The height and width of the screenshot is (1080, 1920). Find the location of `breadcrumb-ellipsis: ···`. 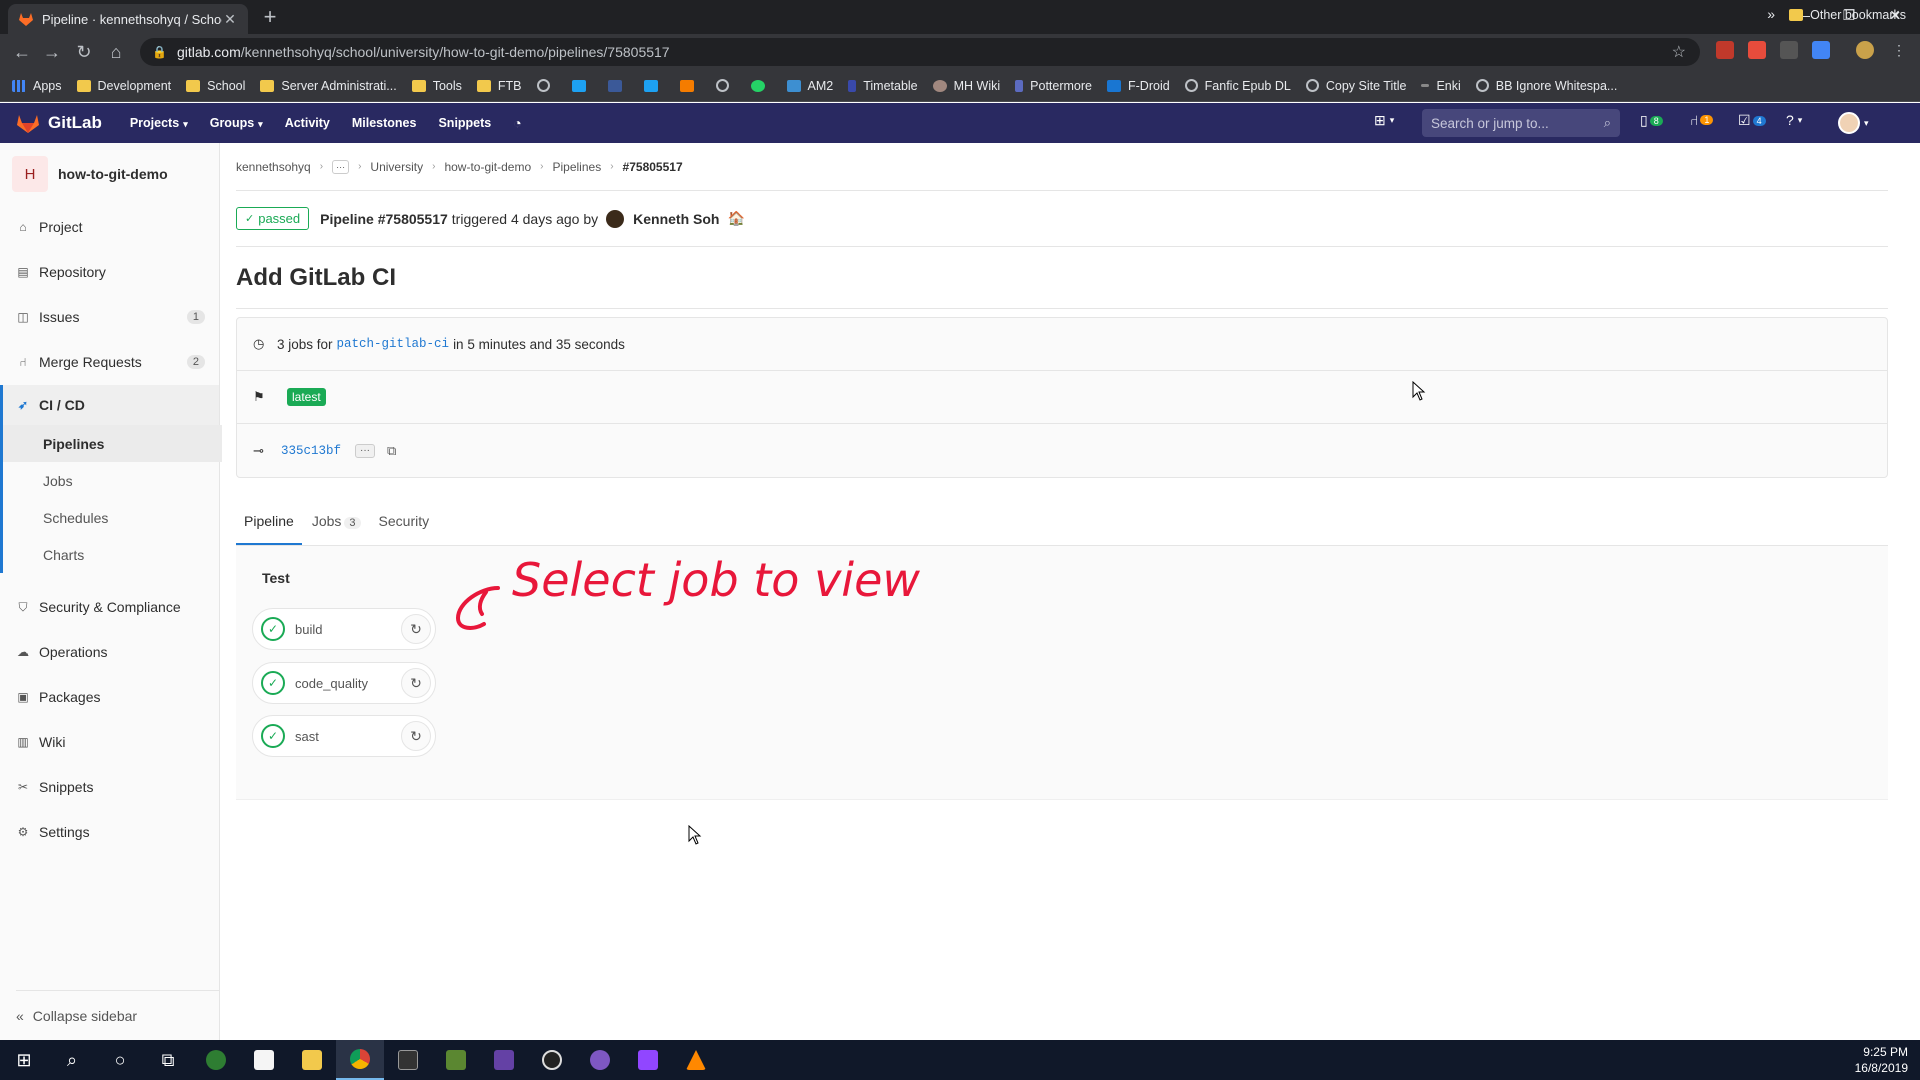

breadcrumb-ellipsis: ··· is located at coordinates (341, 166).